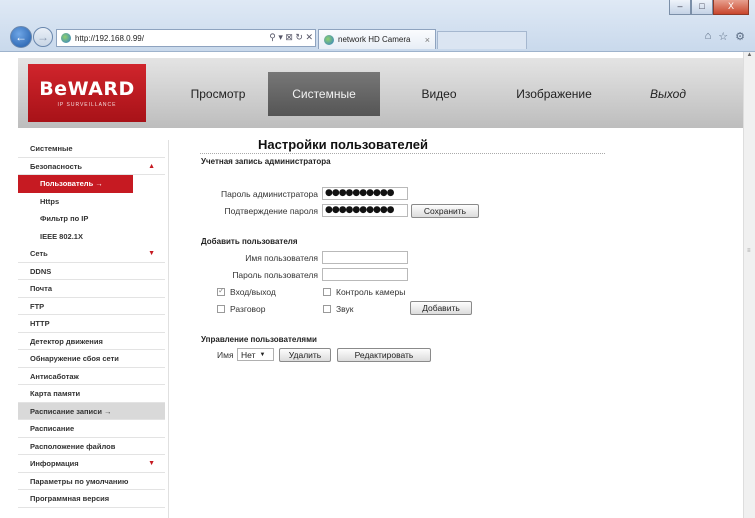 This screenshot has height=518, width=755. Describe the element at coordinates (439, 94) in the screenshot. I see `menu-item-video: Видео` at that location.